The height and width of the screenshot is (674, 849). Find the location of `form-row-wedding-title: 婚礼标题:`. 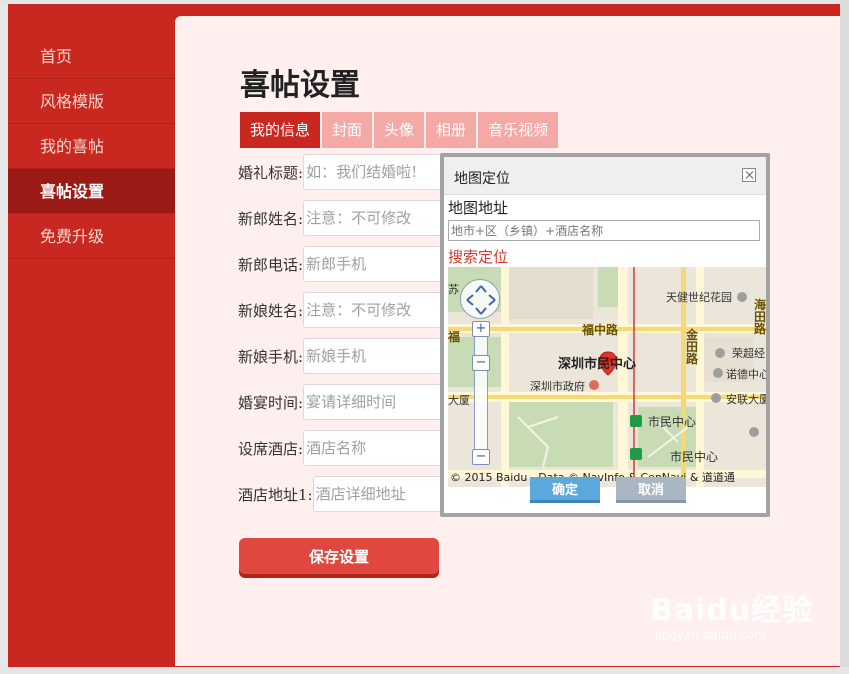

form-row-wedding-title: 婚礼标题: is located at coordinates (351, 172).